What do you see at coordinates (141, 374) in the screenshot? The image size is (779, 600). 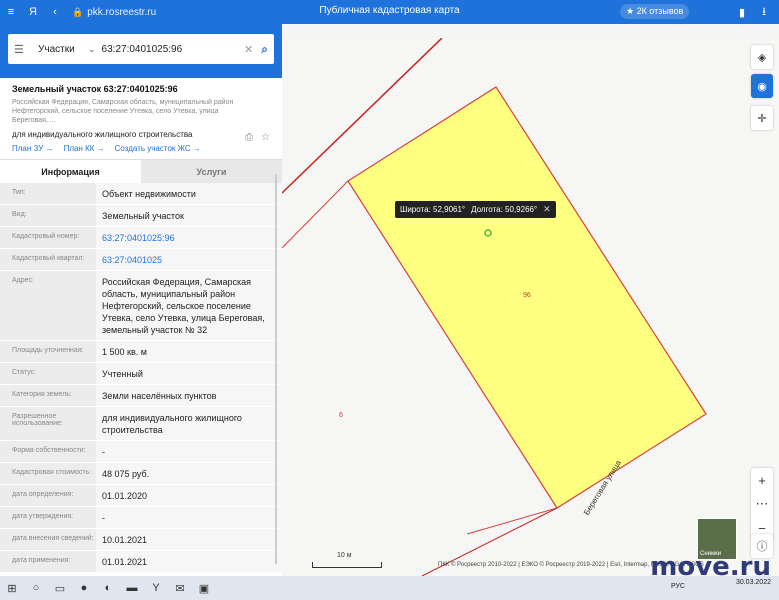 I see `attribute-row: Статус: Учтенный` at bounding box center [141, 374].